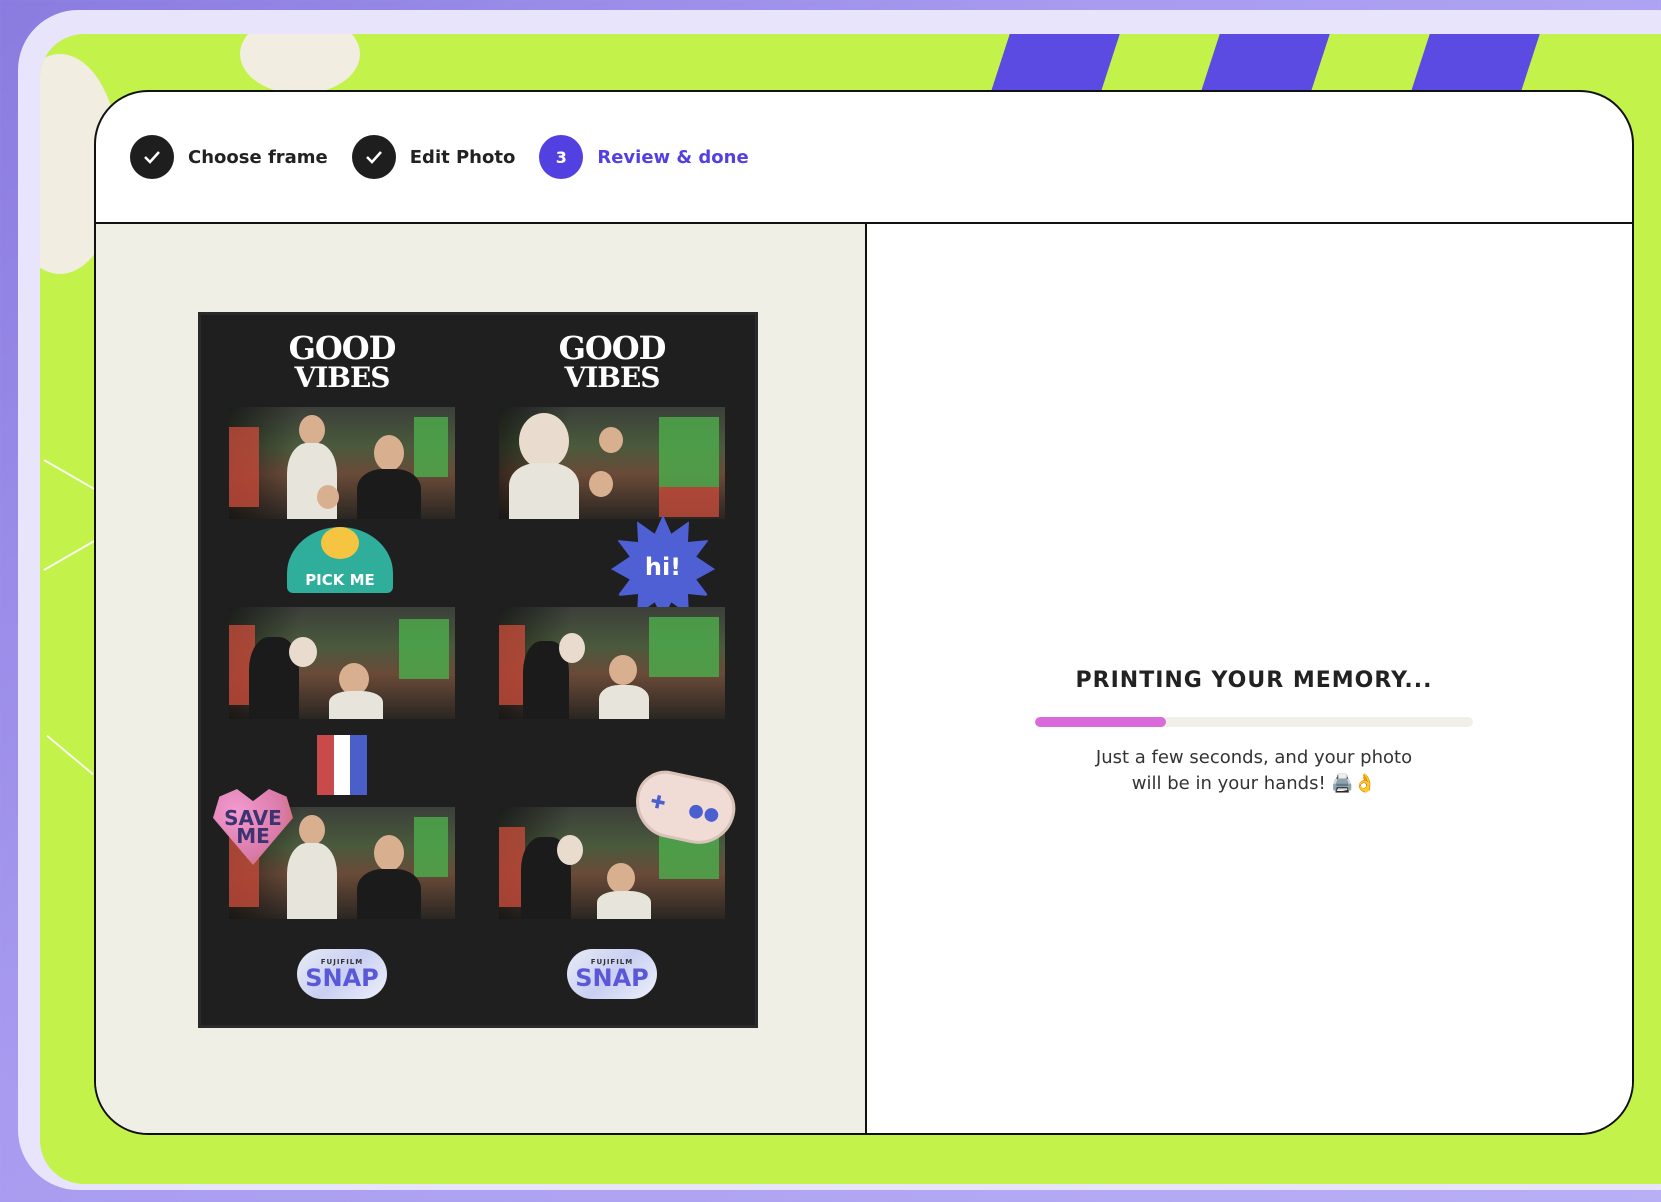  I want to click on dpad-icon: ✚, so click(658, 802).